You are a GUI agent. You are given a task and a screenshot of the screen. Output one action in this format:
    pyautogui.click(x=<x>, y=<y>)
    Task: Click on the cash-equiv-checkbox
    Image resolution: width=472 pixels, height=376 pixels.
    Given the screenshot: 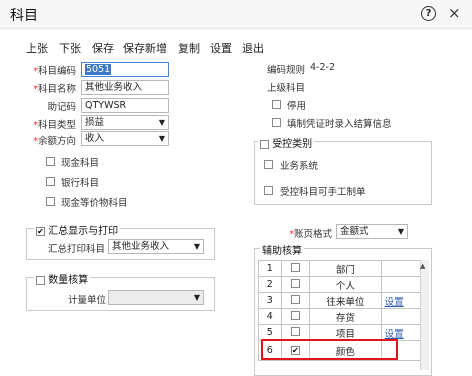 What is the action you would take?
    pyautogui.click(x=50, y=201)
    